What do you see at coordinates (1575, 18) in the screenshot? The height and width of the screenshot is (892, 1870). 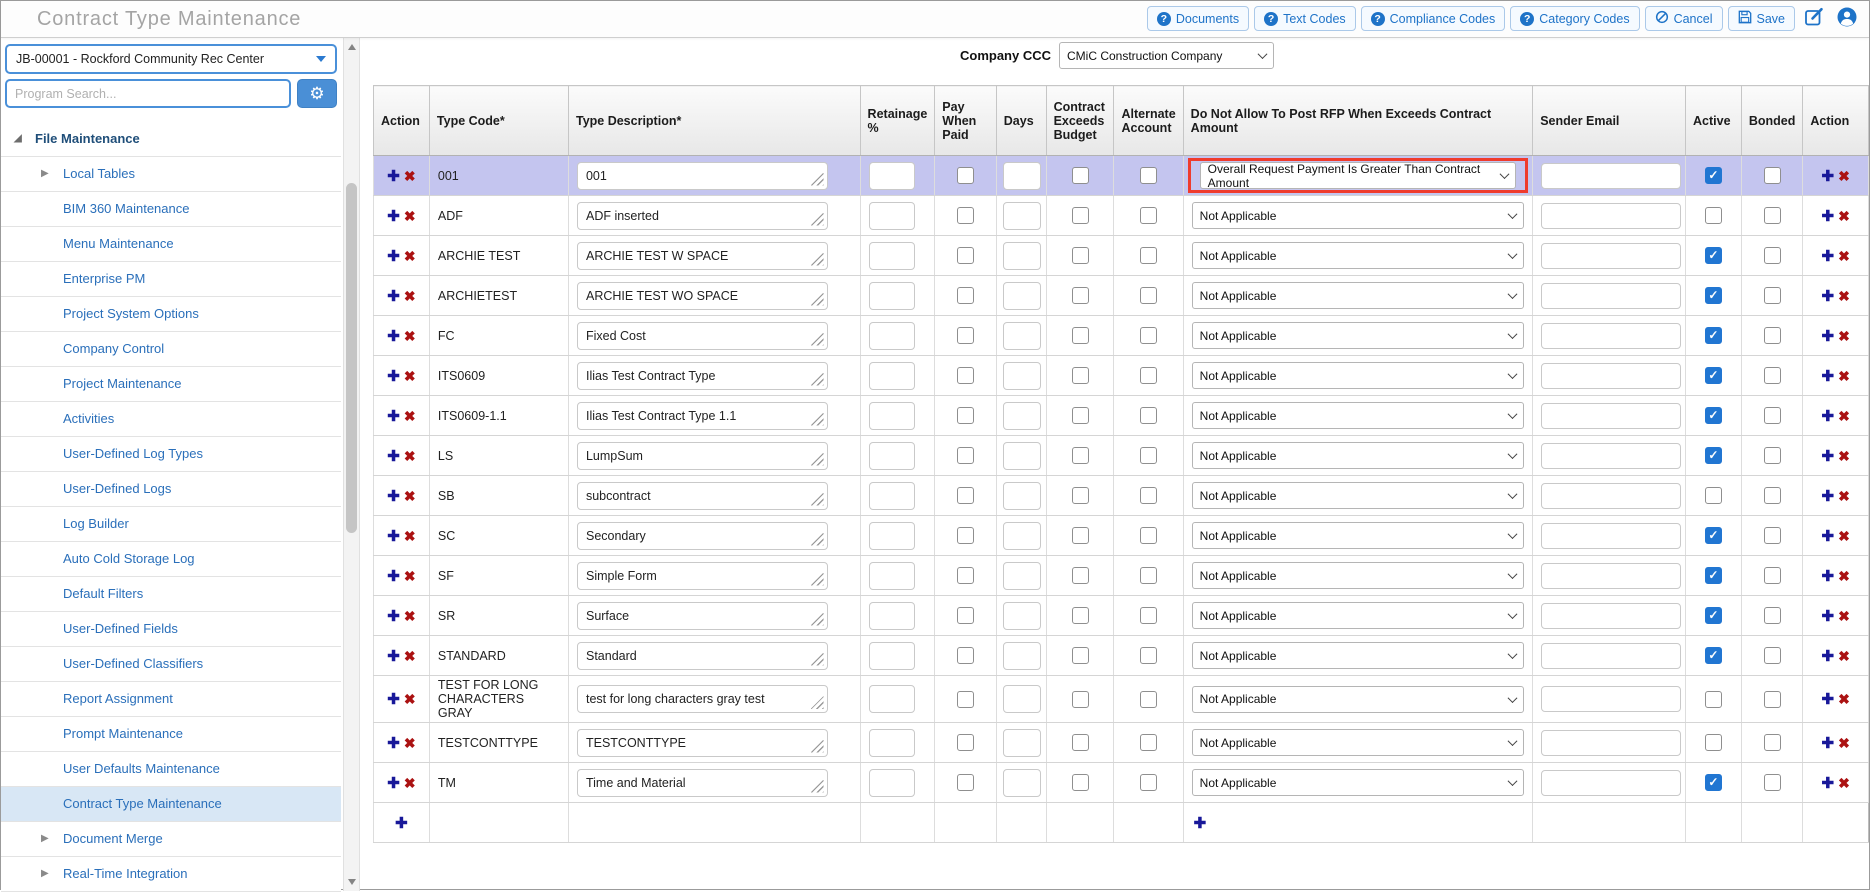 I see `category-codes-button: ? Category Codes` at bounding box center [1575, 18].